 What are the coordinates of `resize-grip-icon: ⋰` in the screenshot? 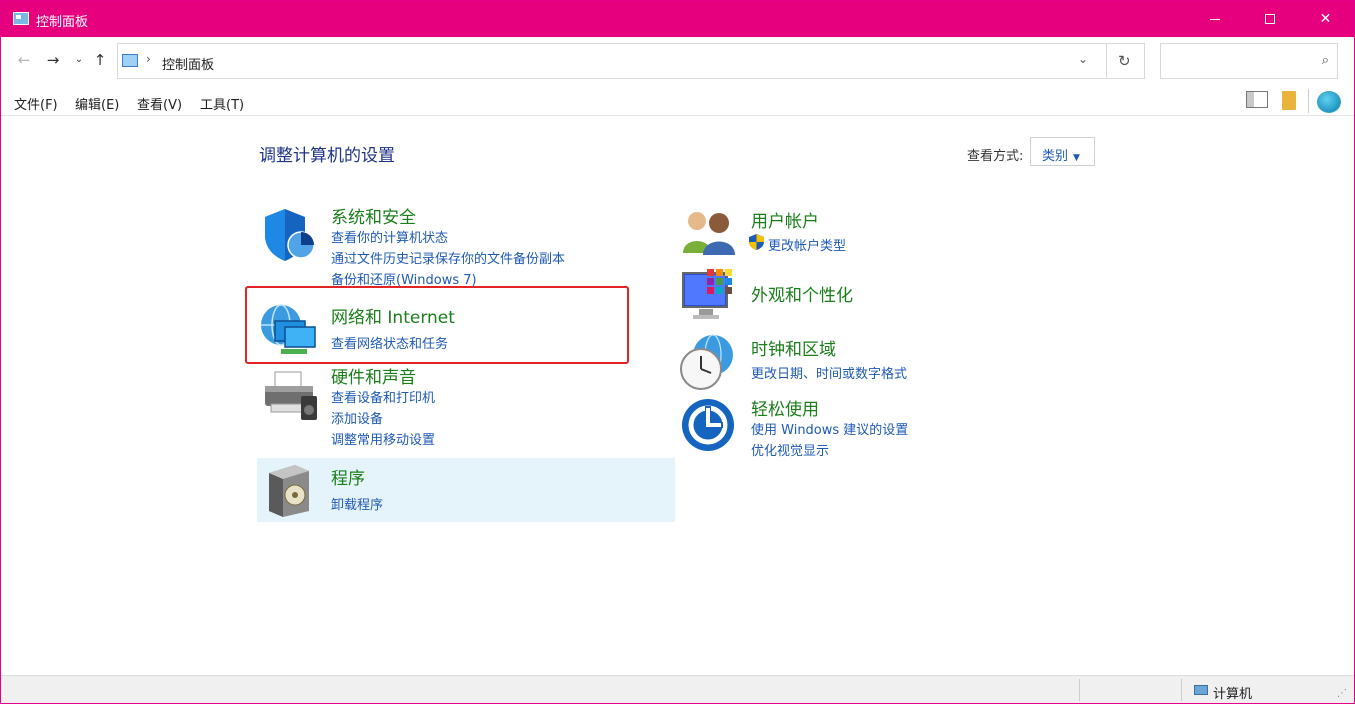 It's located at (1342, 693).